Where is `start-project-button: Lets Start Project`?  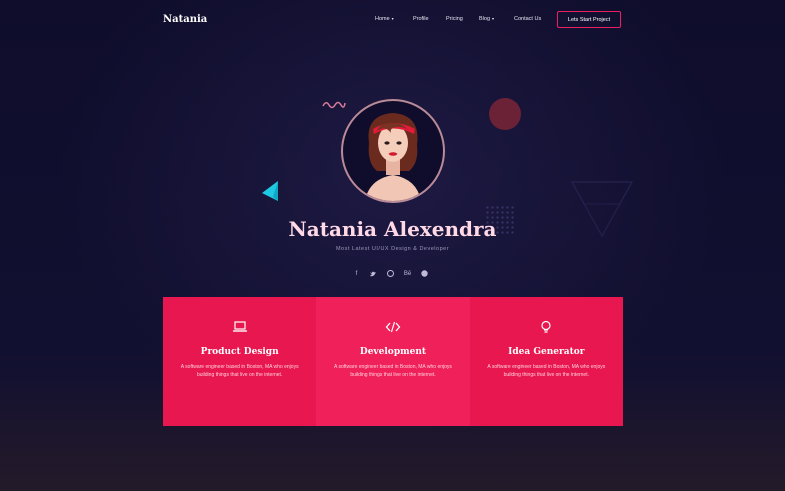 start-project-button: Lets Start Project is located at coordinates (589, 19).